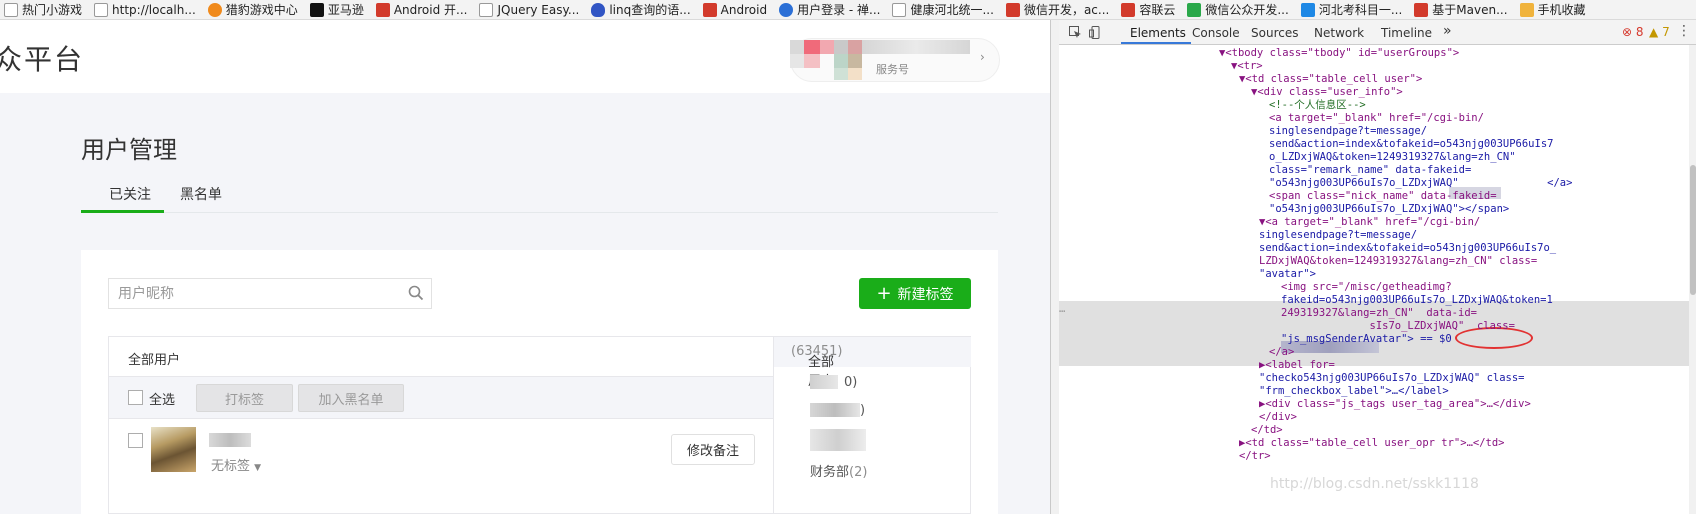  I want to click on warning-icon: ▲, so click(1654, 32).